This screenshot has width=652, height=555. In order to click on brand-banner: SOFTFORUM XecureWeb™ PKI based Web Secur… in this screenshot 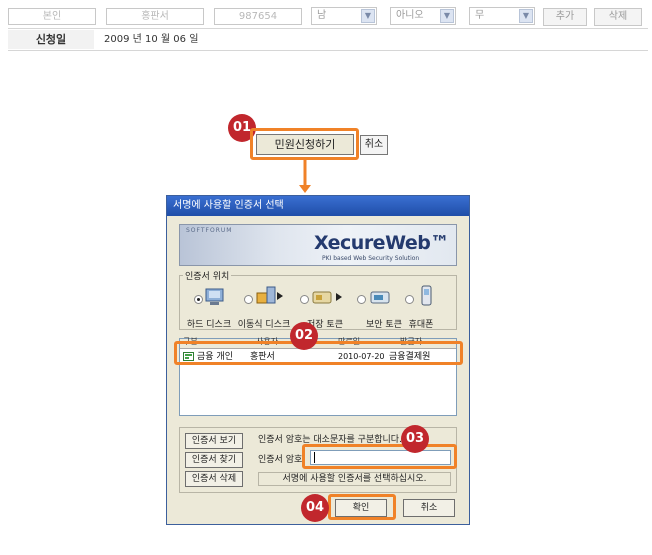, I will do `click(318, 245)`.